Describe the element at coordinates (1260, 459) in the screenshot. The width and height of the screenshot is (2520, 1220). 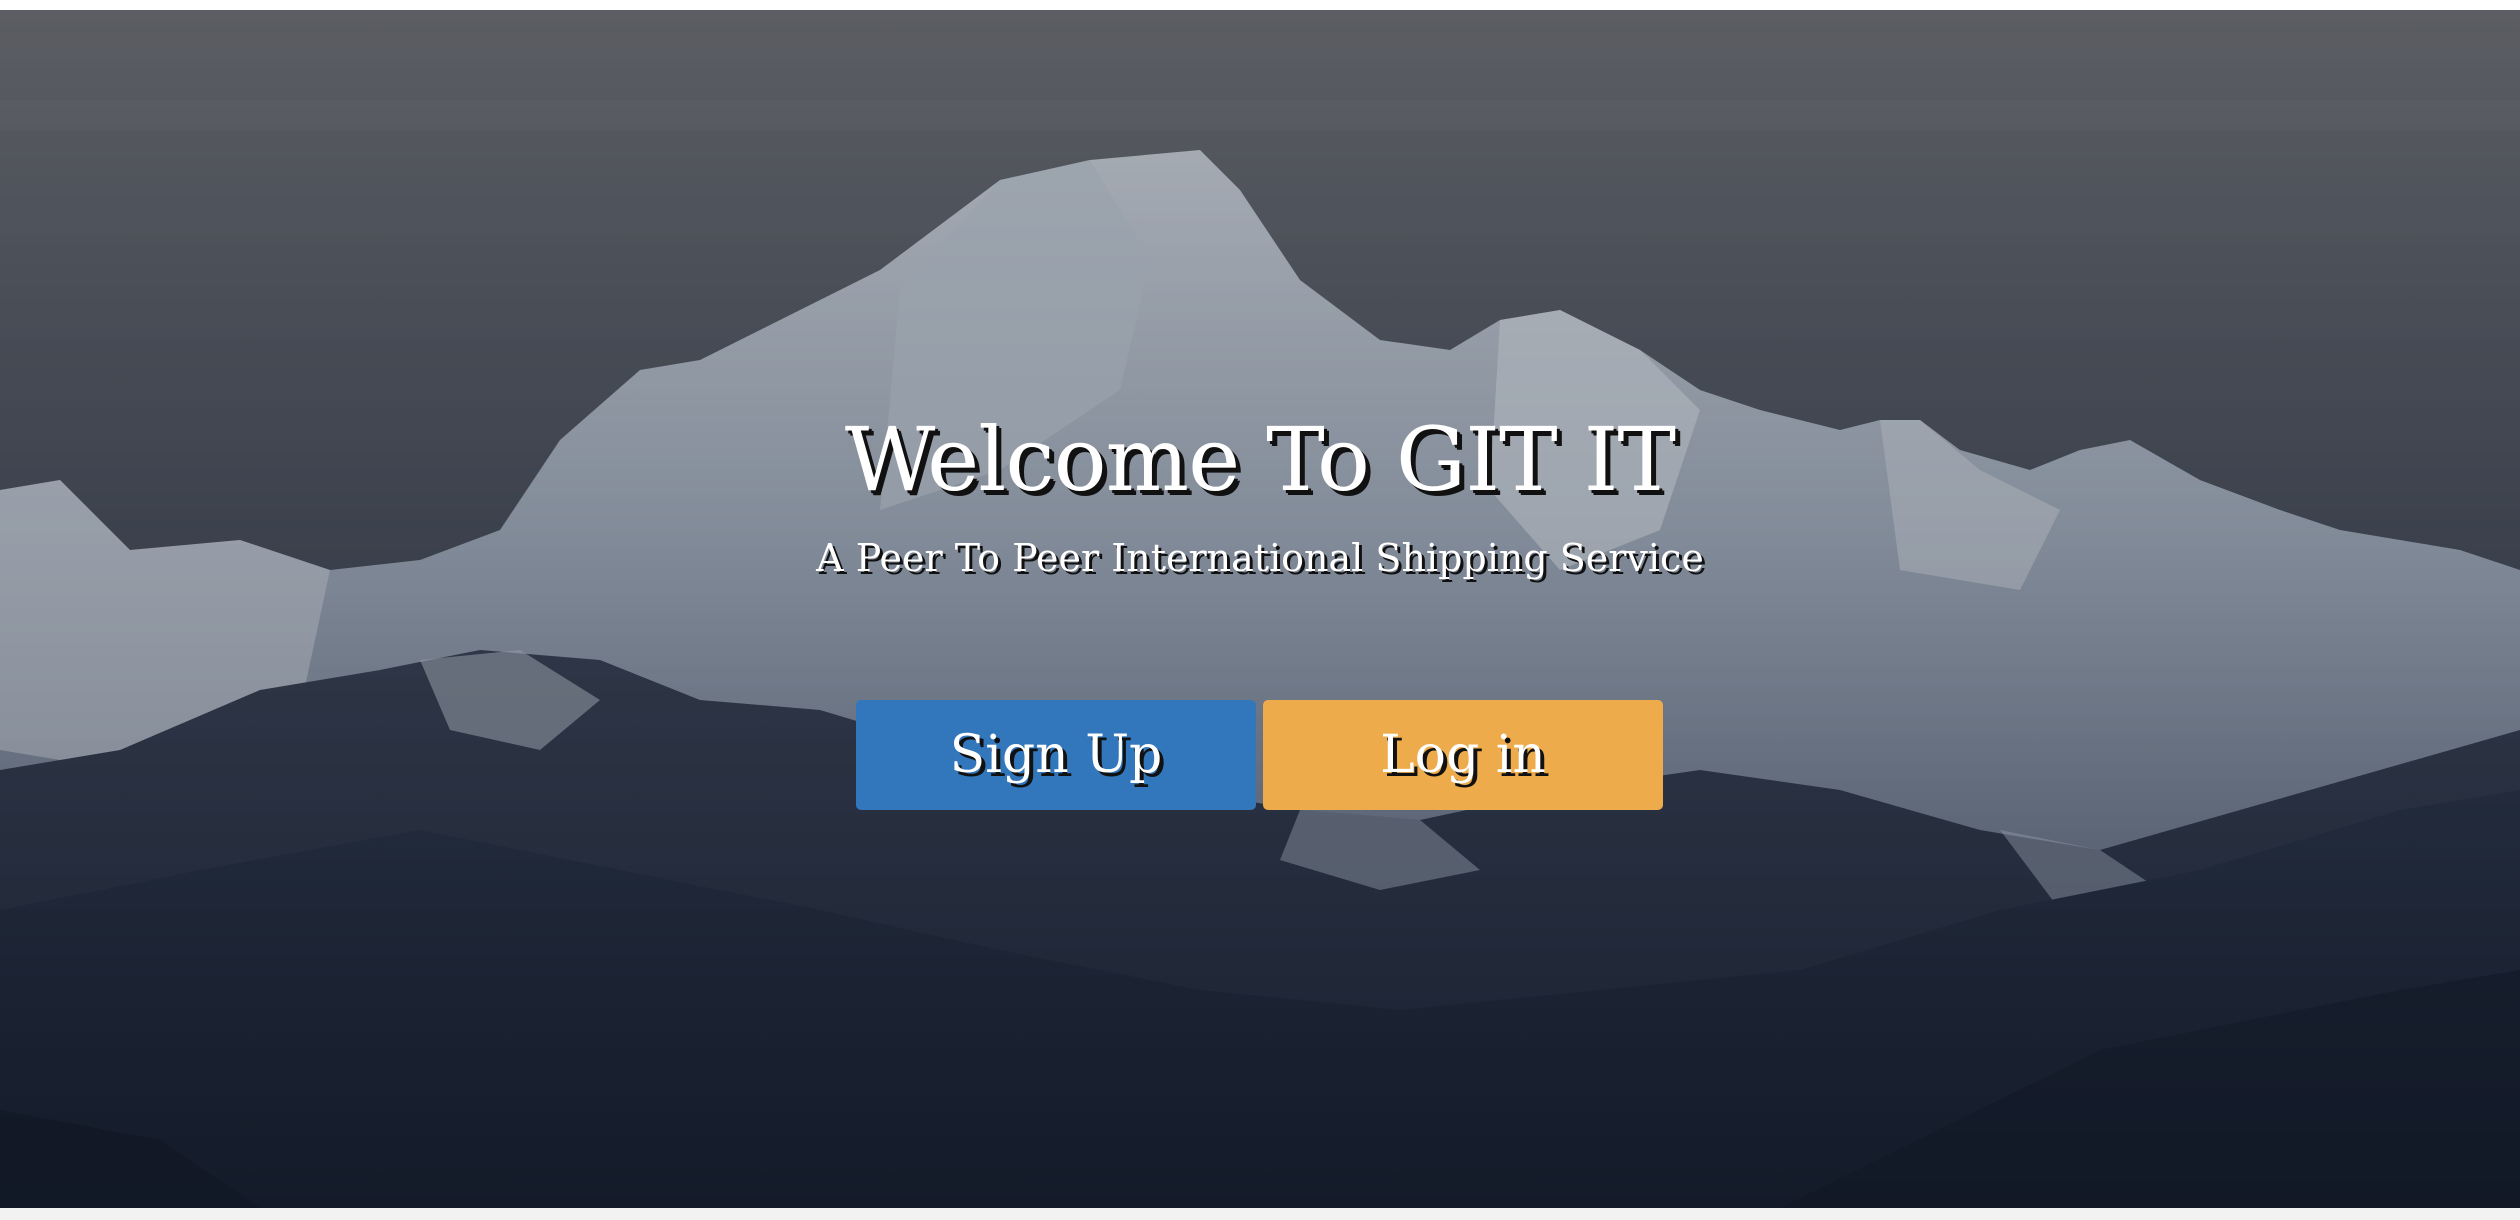
I see `page-title: Welcome To GIT IT` at that location.